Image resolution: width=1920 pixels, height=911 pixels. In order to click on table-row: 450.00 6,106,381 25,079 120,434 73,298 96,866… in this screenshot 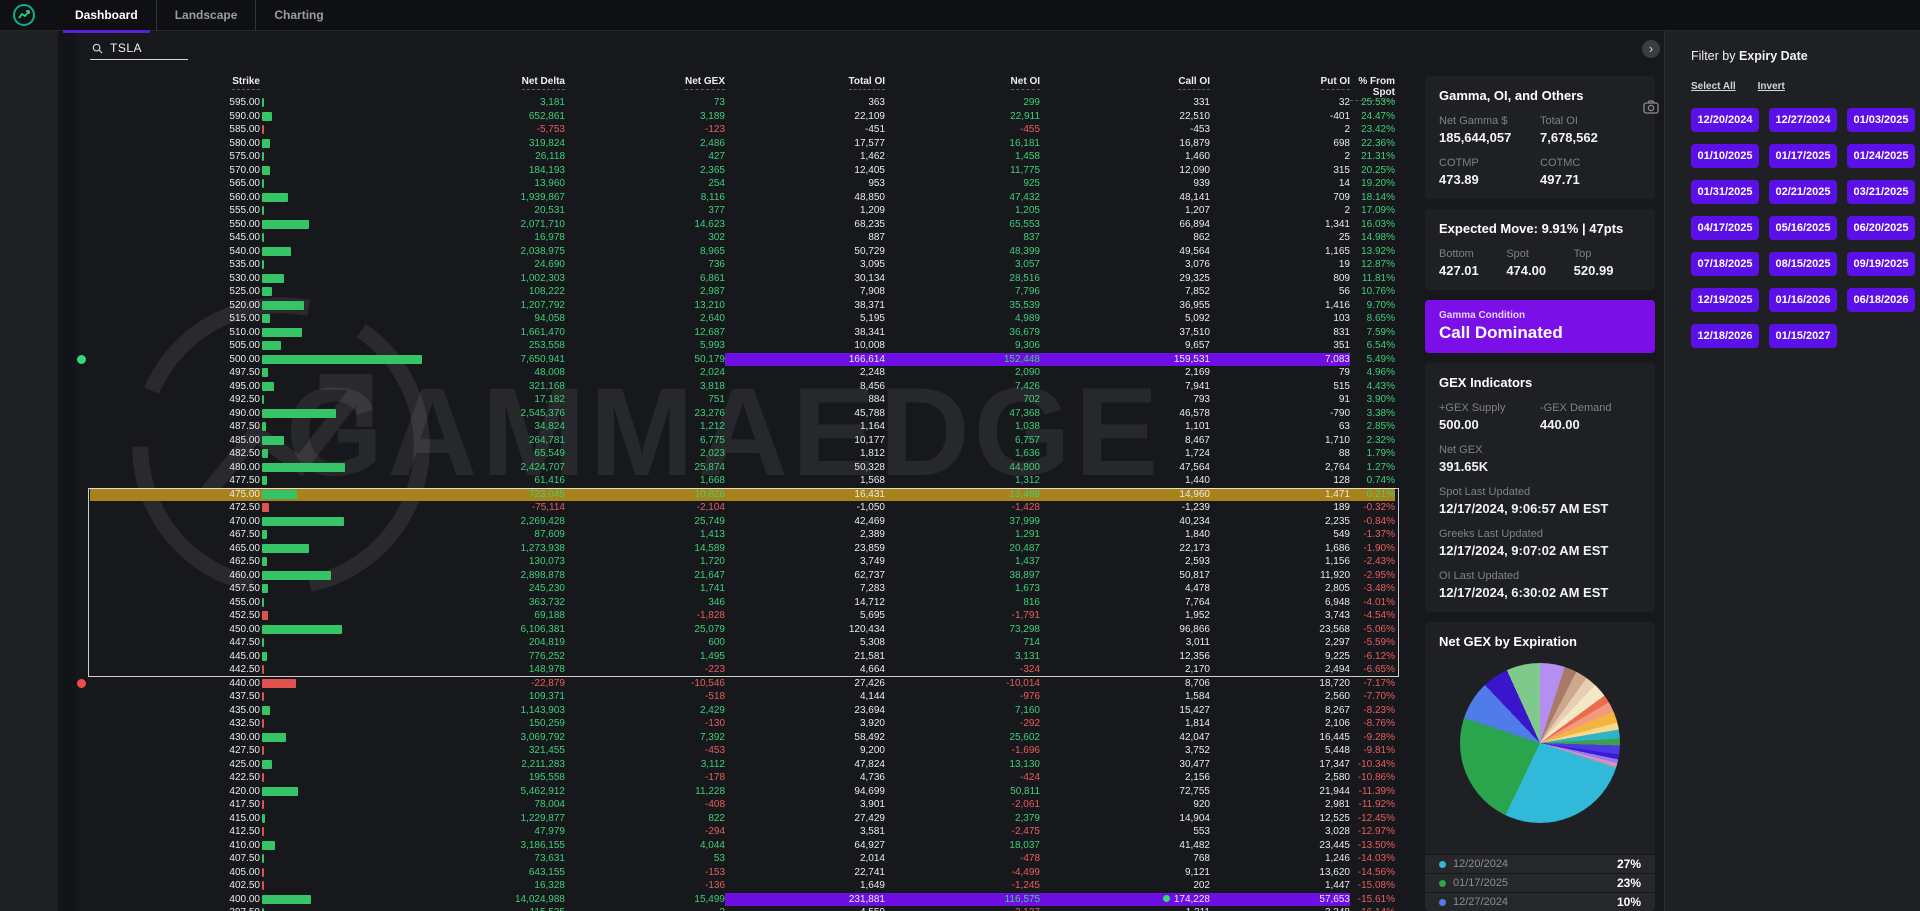, I will do `click(742, 630)`.